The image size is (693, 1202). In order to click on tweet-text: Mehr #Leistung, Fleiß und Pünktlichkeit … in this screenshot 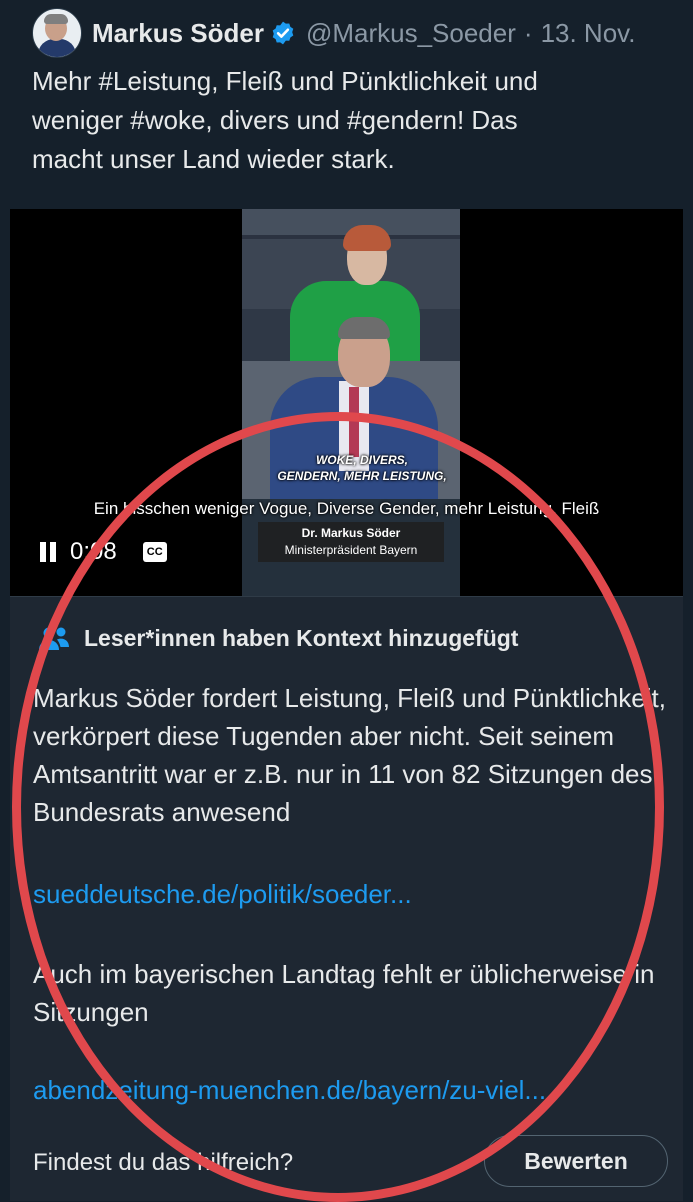, I will do `click(285, 120)`.